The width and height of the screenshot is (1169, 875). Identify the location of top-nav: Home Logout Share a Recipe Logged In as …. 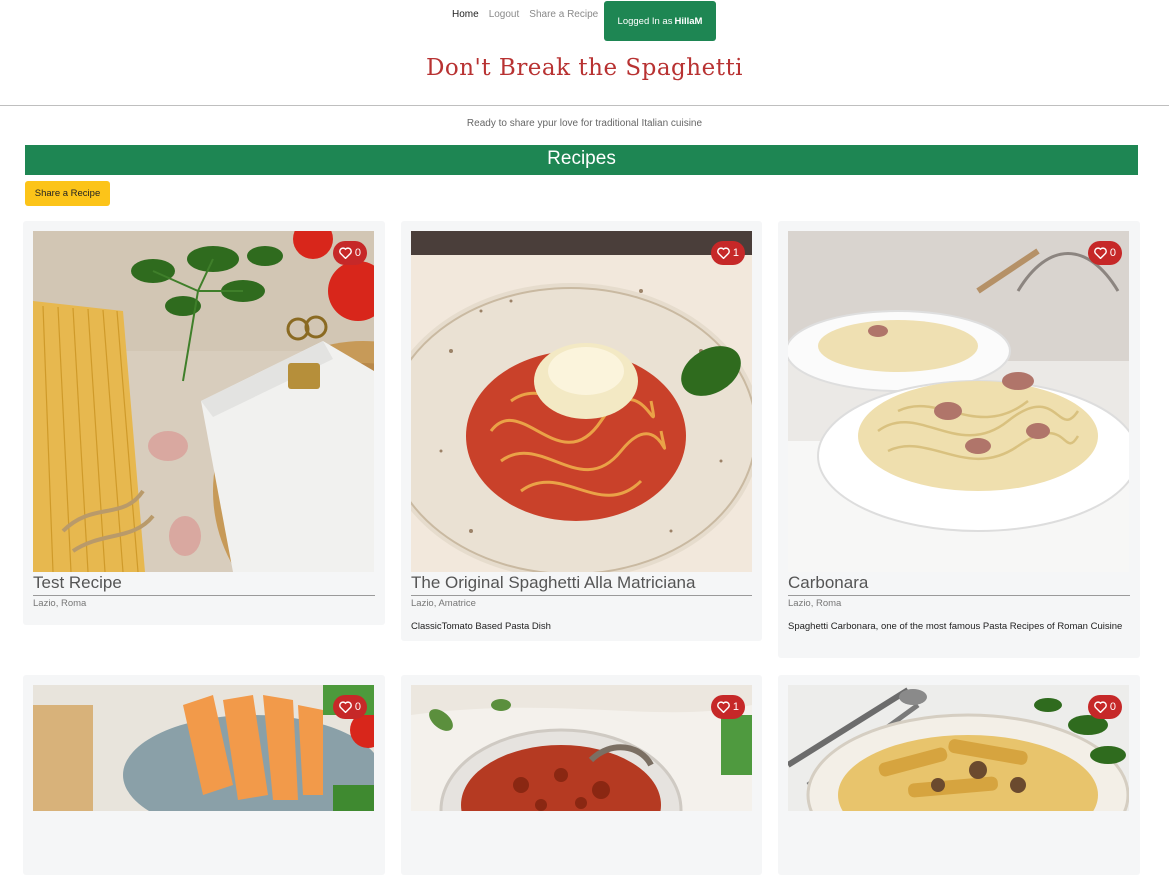
(584, 21).